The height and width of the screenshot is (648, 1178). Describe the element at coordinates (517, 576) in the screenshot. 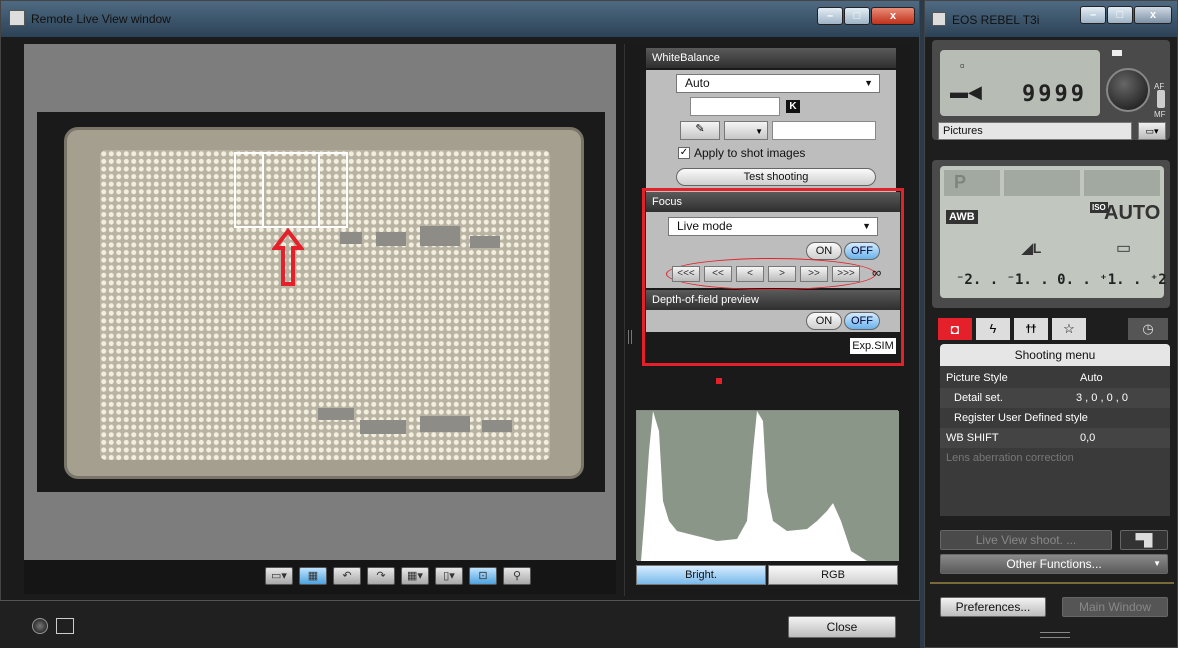

I see `magnify-icon: ⚲` at that location.